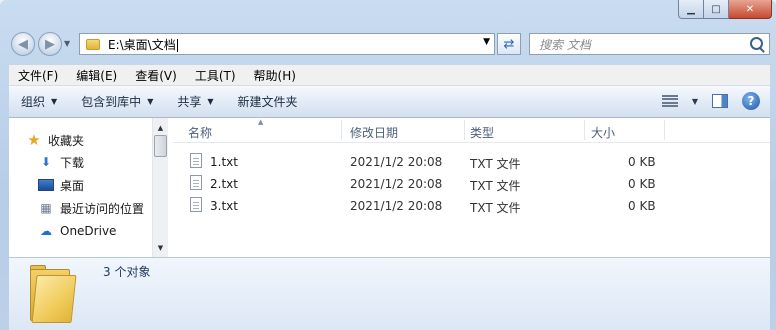 This screenshot has height=330, width=776. Describe the element at coordinates (750, 9) in the screenshot. I see `close-button: ✕` at that location.